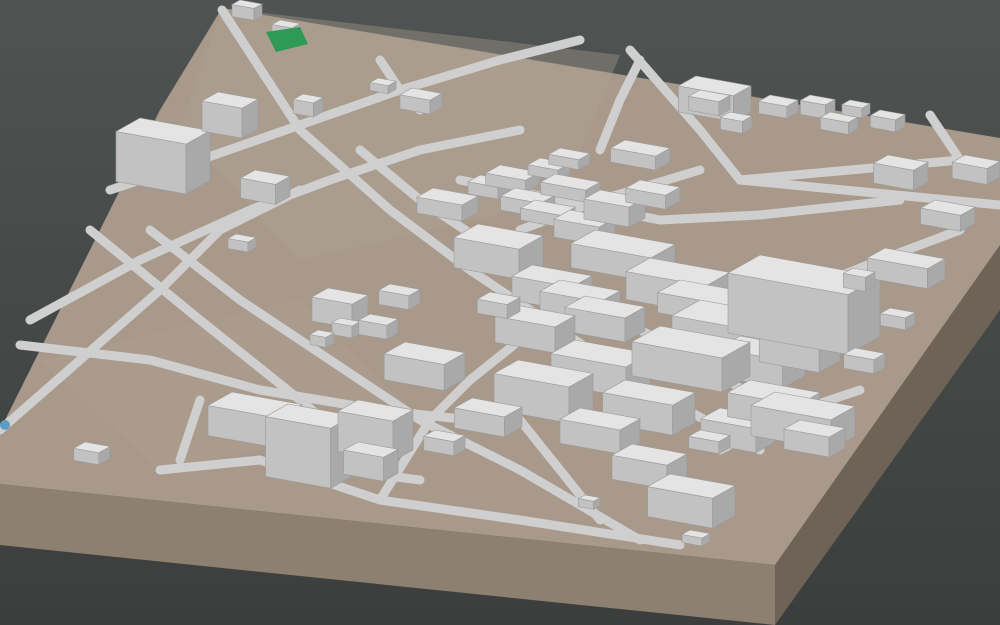  Describe the element at coordinates (5, 425) in the screenshot. I see `water-feature` at that location.